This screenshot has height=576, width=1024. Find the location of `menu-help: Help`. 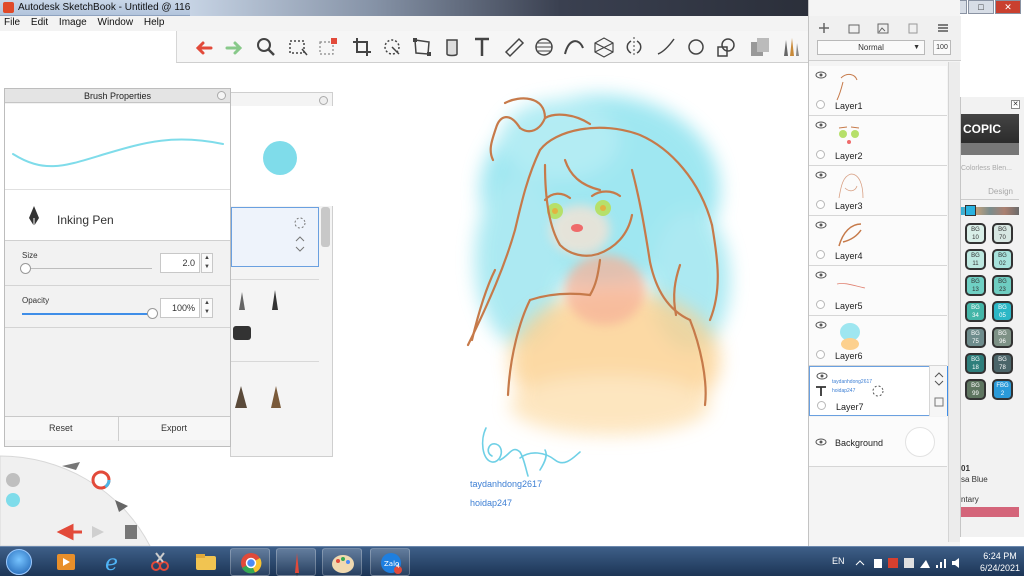

menu-help: Help is located at coordinates (154, 22).